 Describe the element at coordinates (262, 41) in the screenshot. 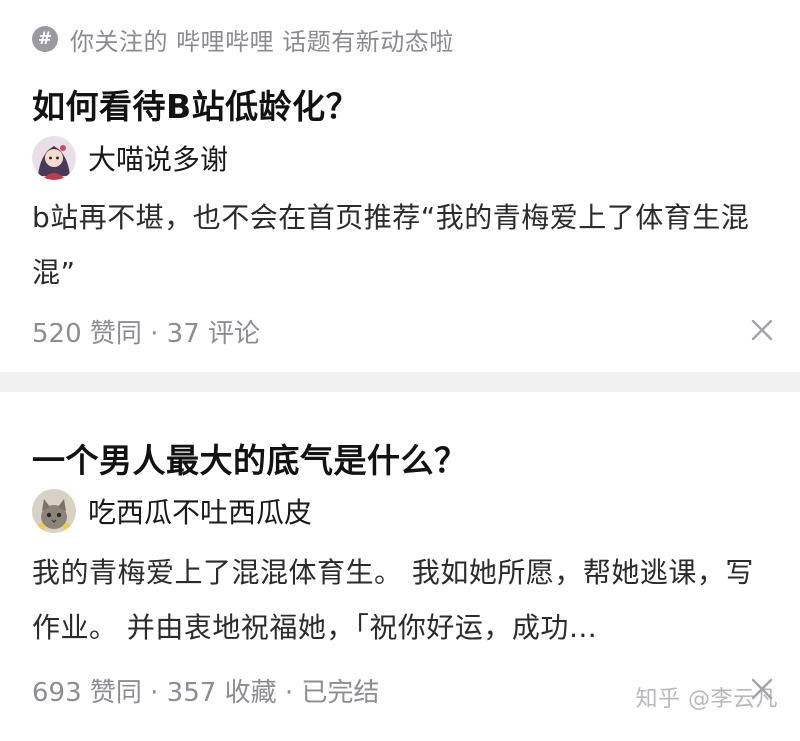

I see `topic-notice-text: 你关注的 哔哩哔哩 话题有新动态啦` at that location.